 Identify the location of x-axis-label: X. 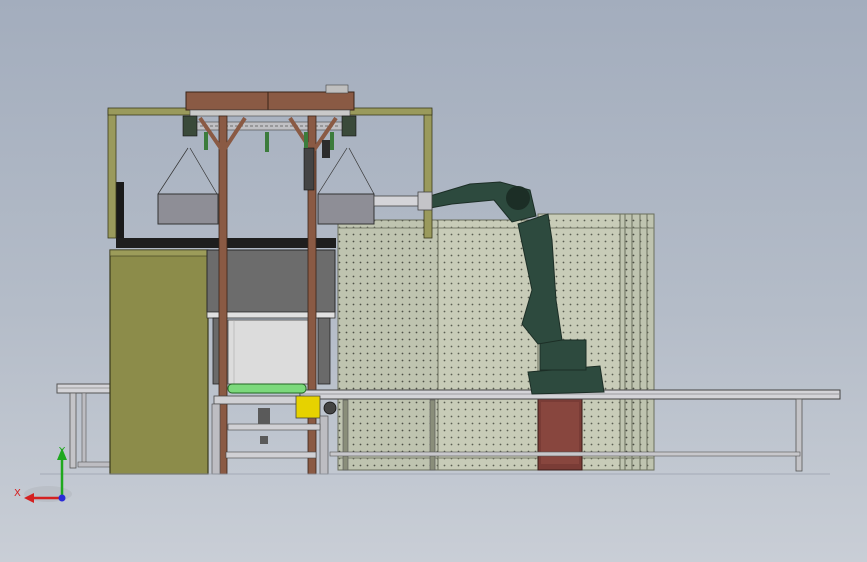
(17, 493).